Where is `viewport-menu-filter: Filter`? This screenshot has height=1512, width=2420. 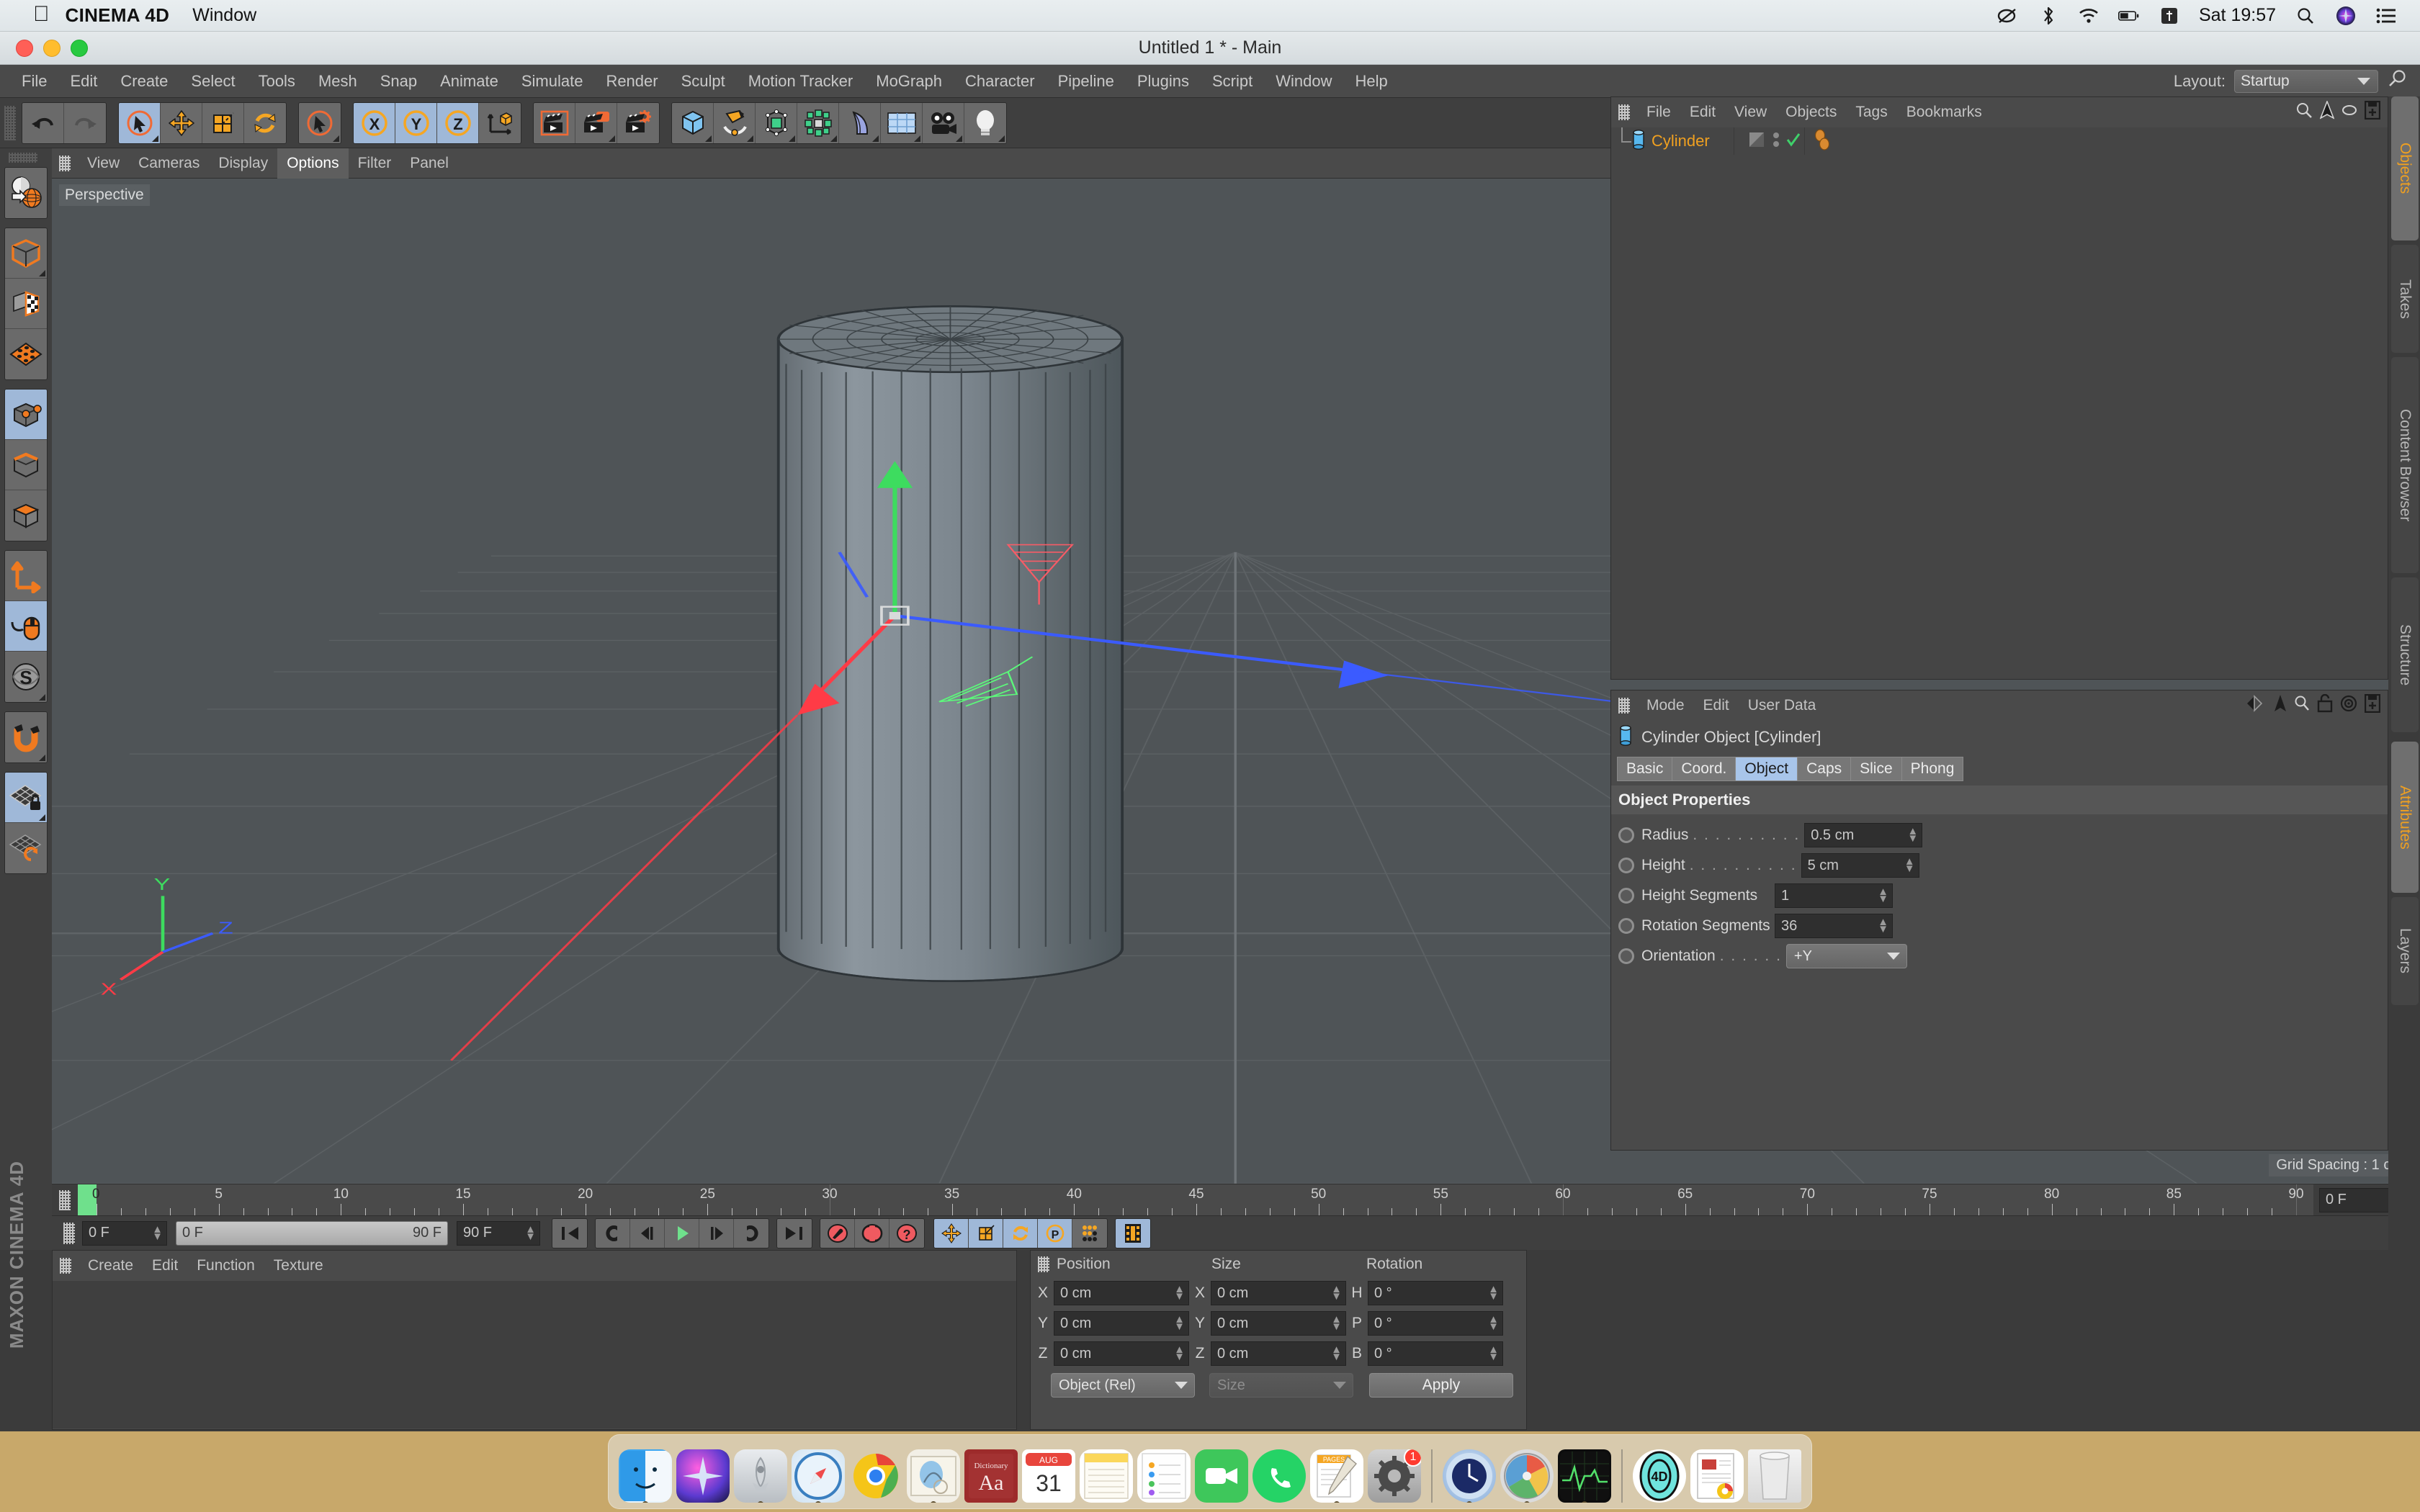 viewport-menu-filter: Filter is located at coordinates (375, 163).